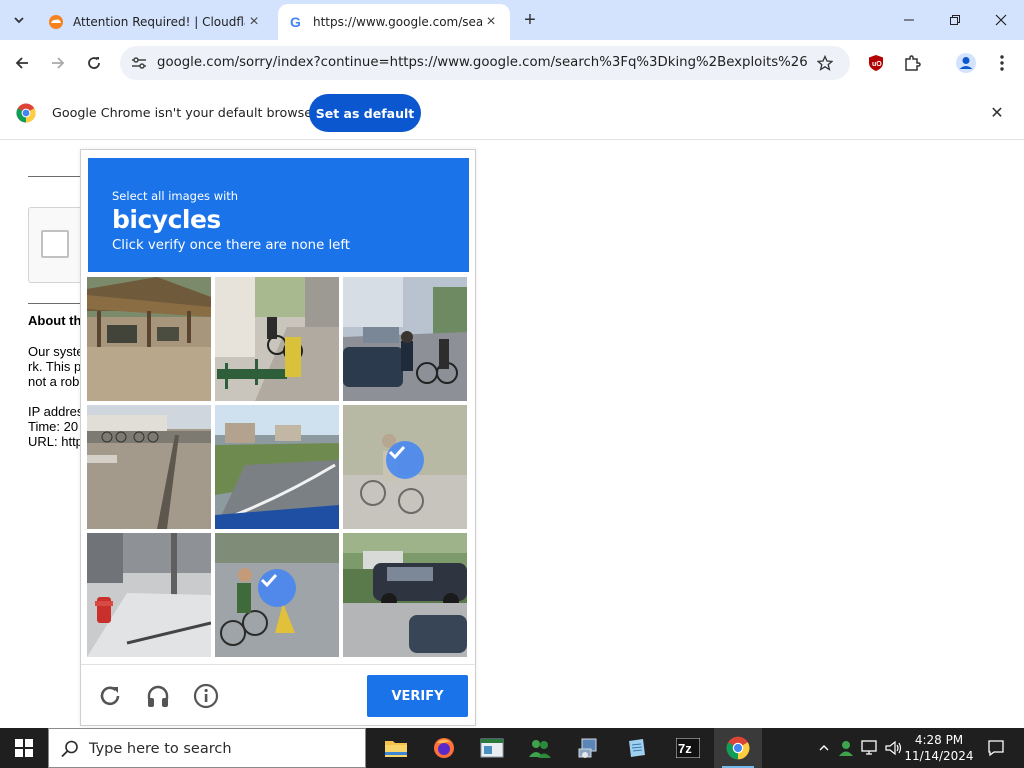 The image size is (1024, 768). I want to click on set-as-default-button: Set as default, so click(365, 113).